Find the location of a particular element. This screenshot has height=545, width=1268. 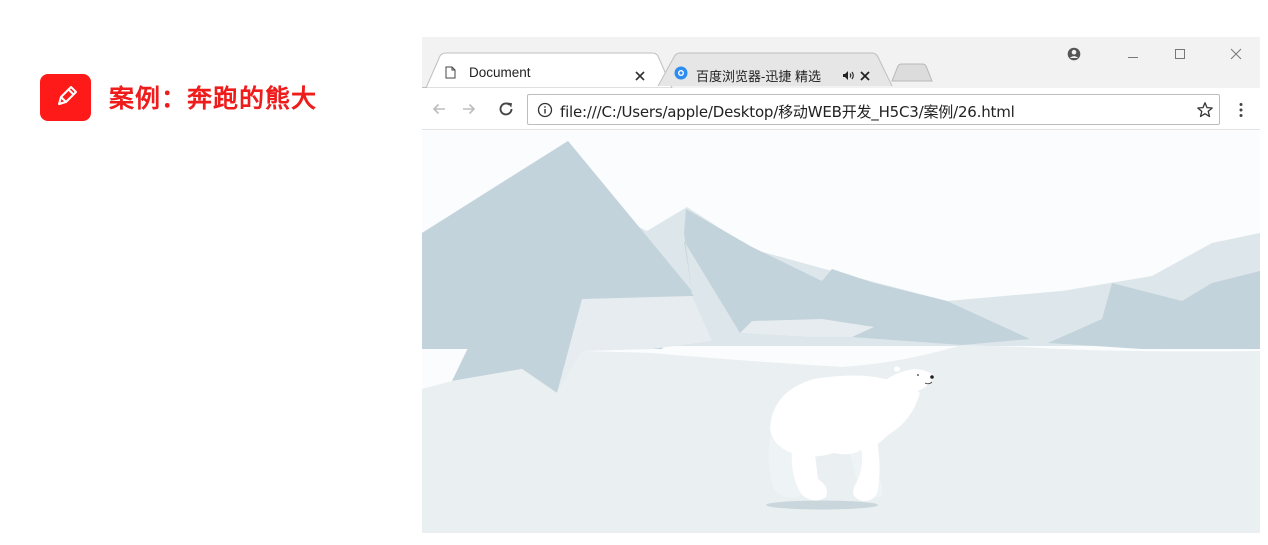

bear-shadow is located at coordinates (822, 505).